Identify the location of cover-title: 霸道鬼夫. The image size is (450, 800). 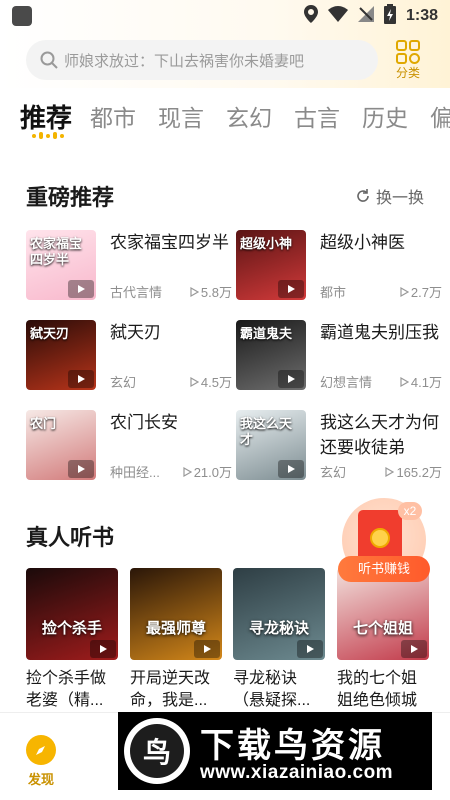
(266, 333).